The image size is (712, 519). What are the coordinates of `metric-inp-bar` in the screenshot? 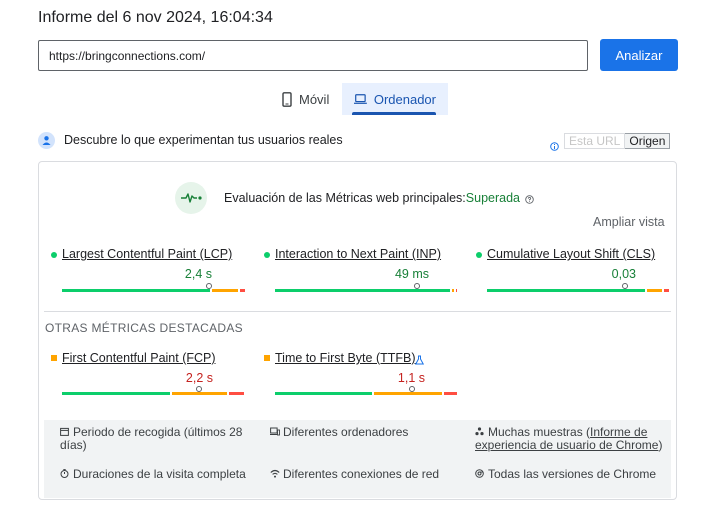 It's located at (367, 290).